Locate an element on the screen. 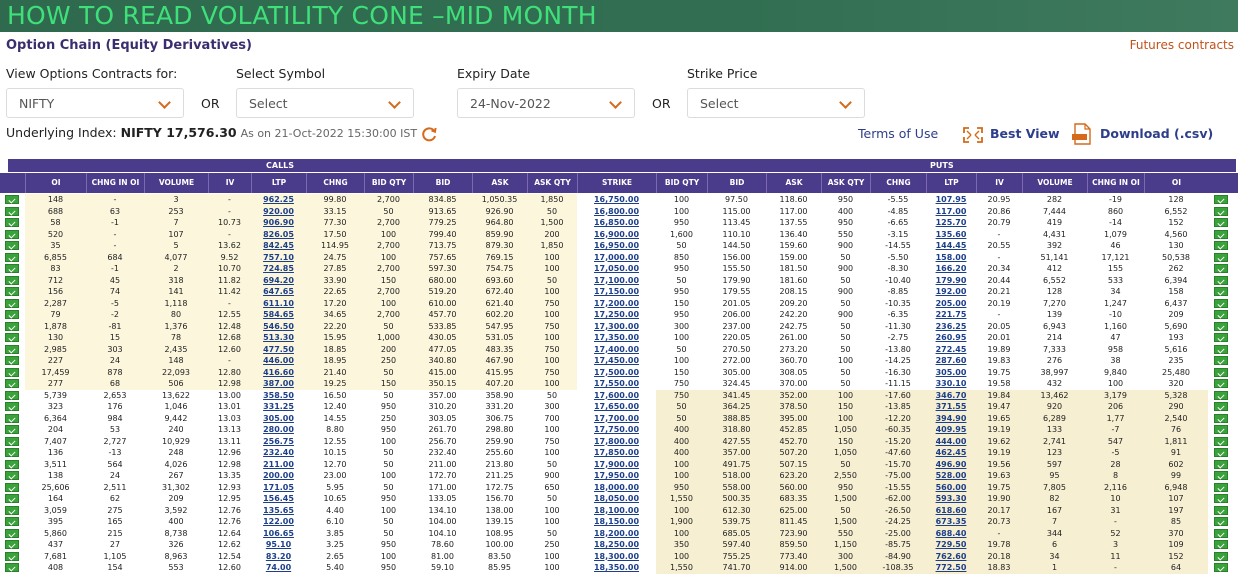 This screenshot has width=1238, height=582. cell-put-ltp: 688.40 is located at coordinates (951, 534).